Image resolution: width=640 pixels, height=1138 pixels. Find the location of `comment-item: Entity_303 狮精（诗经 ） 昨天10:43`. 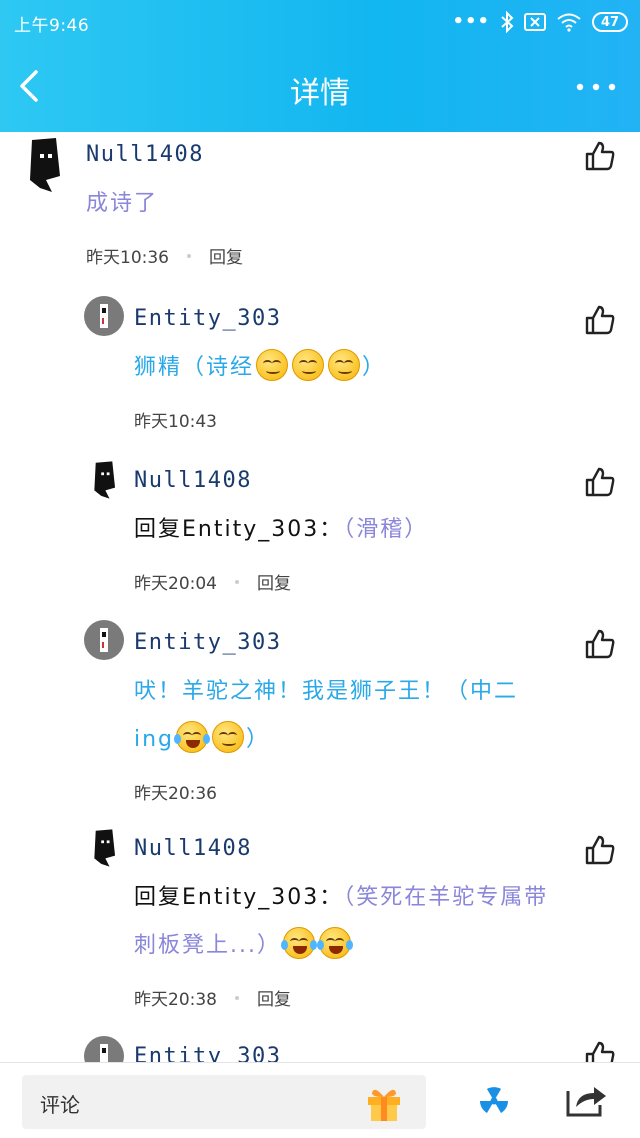

comment-item: Entity_303 狮精（诗经 ） 昨天10:43 is located at coordinates (320, 374).